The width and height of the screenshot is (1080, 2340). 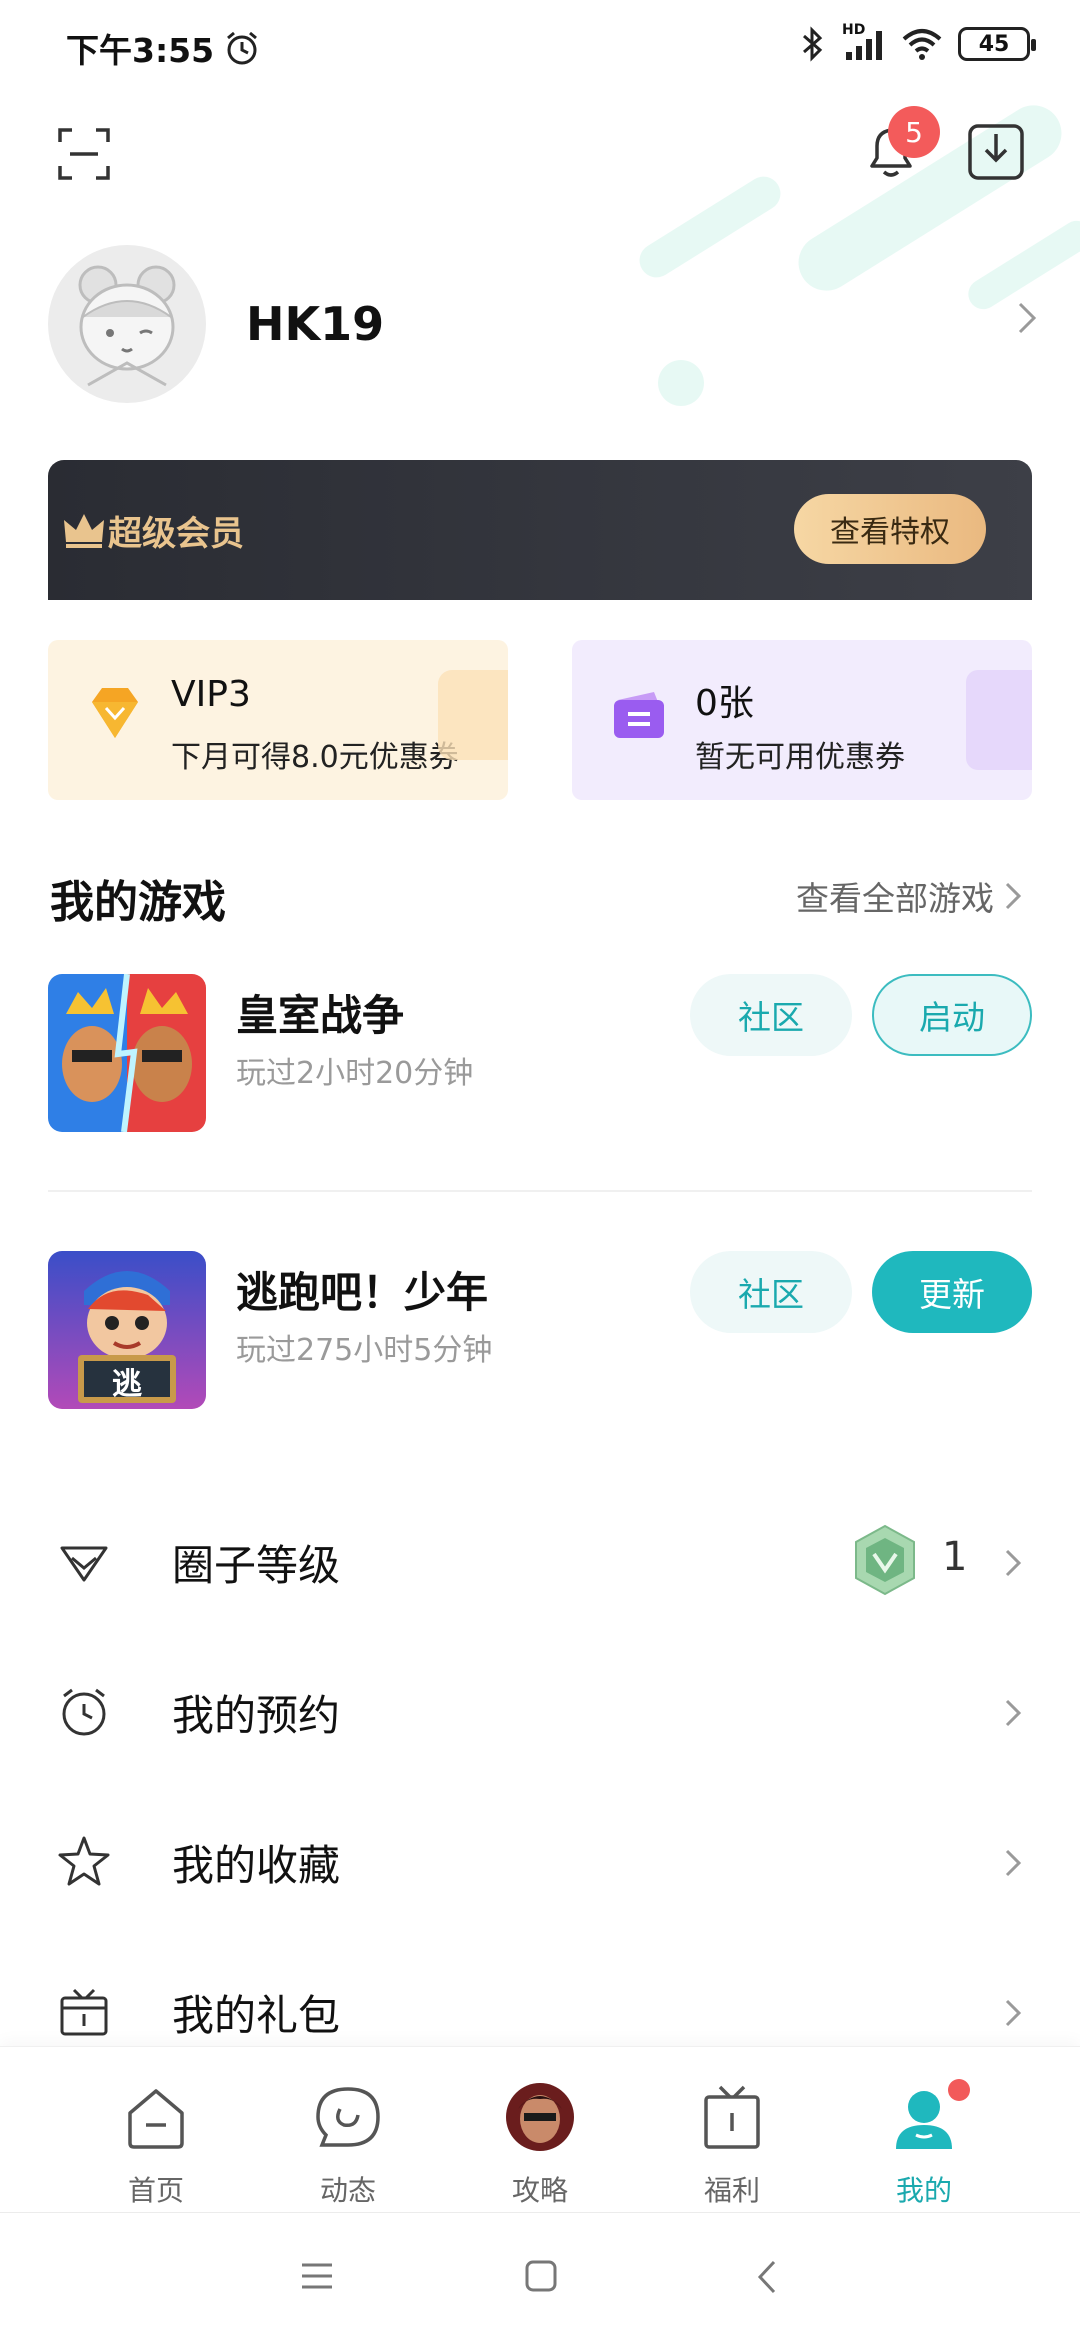 I want to click on status-bar: 下午3:55 HD 45, so click(x=540, y=48).